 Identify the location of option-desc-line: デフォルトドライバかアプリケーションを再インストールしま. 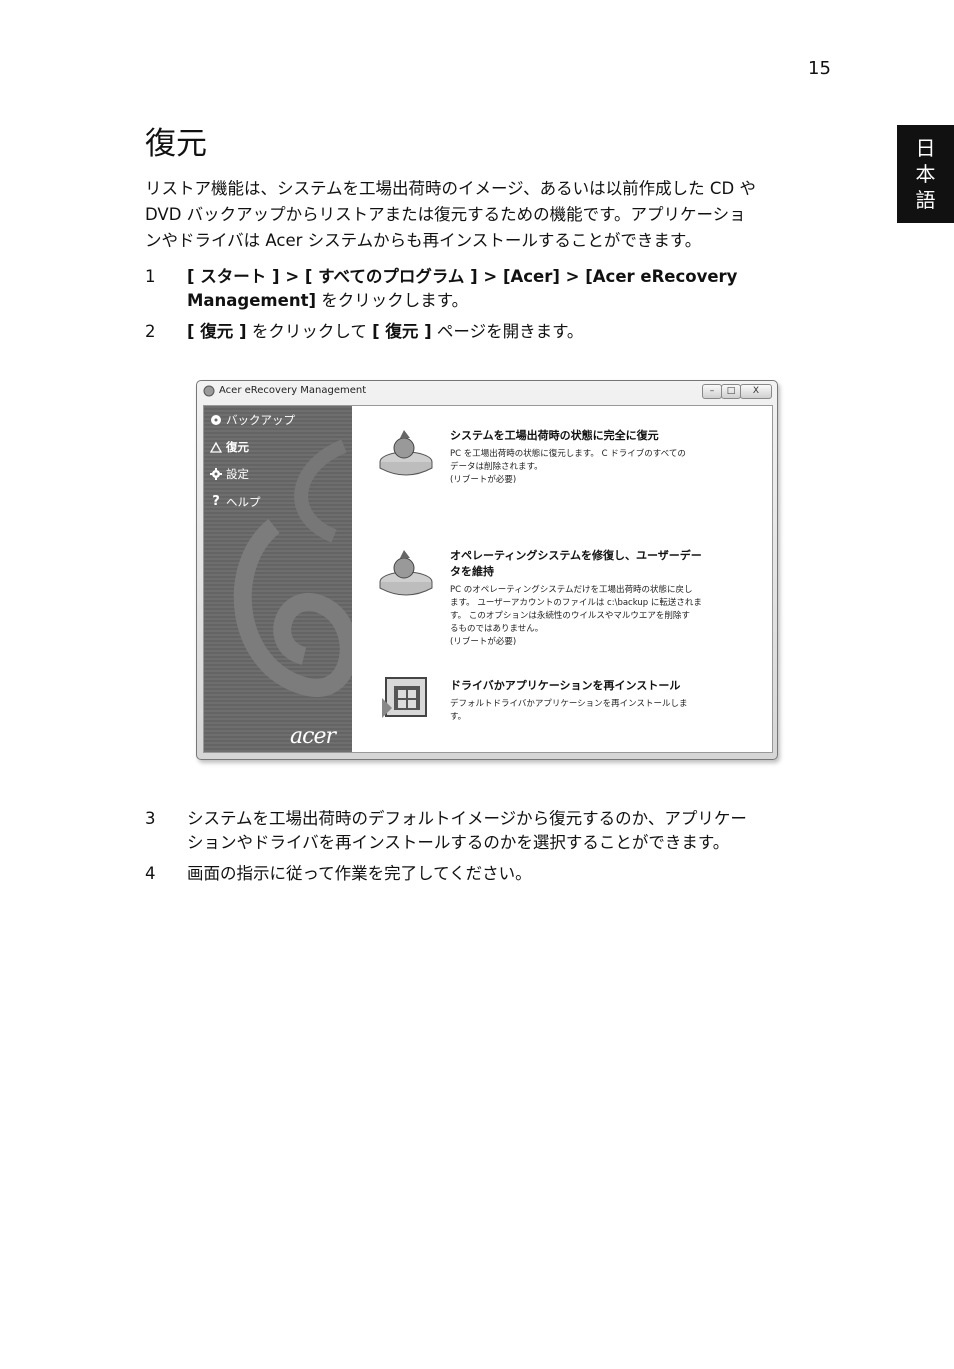
(569, 704).